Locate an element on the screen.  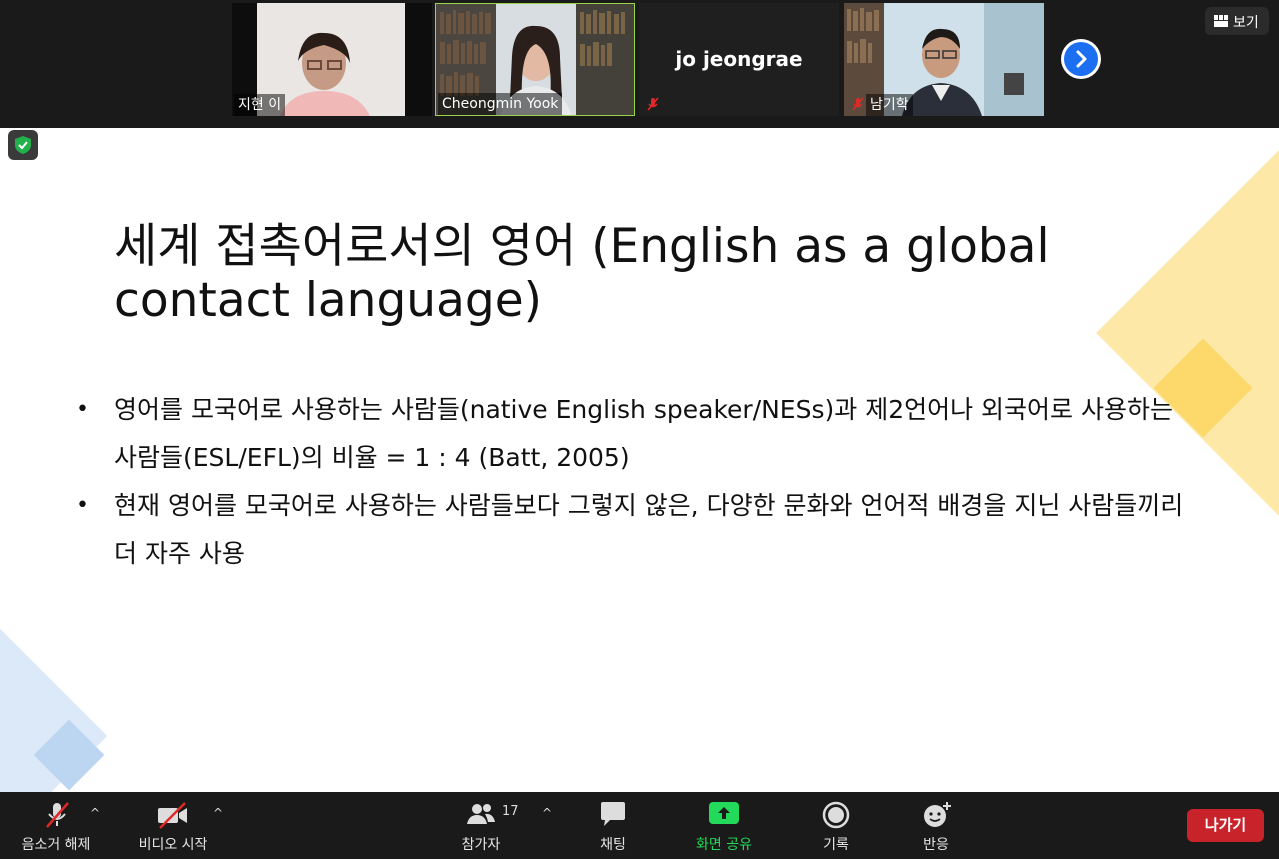
participant-name-1: 지현 이 is located at coordinates (260, 105).